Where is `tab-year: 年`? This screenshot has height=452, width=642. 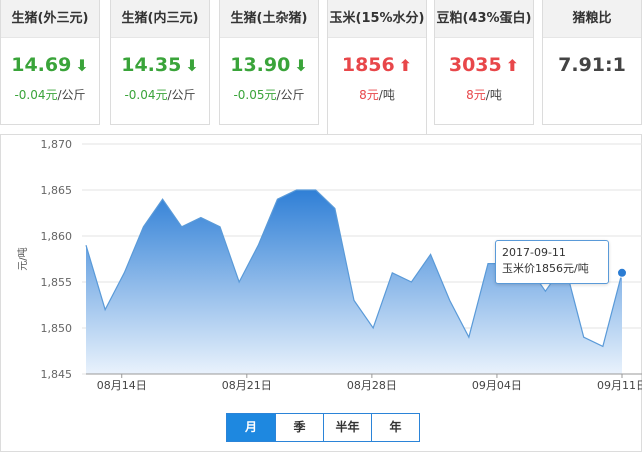
tab-year: 年 is located at coordinates (395, 427).